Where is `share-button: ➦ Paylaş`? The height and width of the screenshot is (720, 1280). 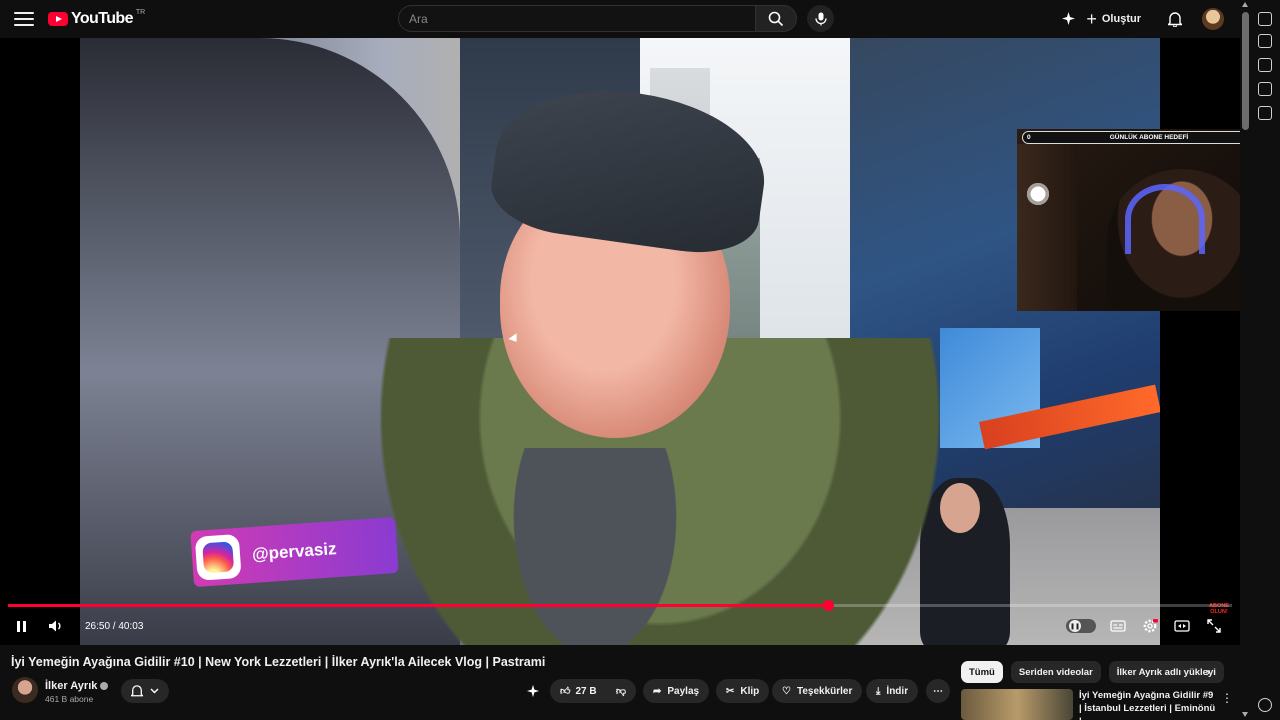 share-button: ➦ Paylaş is located at coordinates (676, 691).